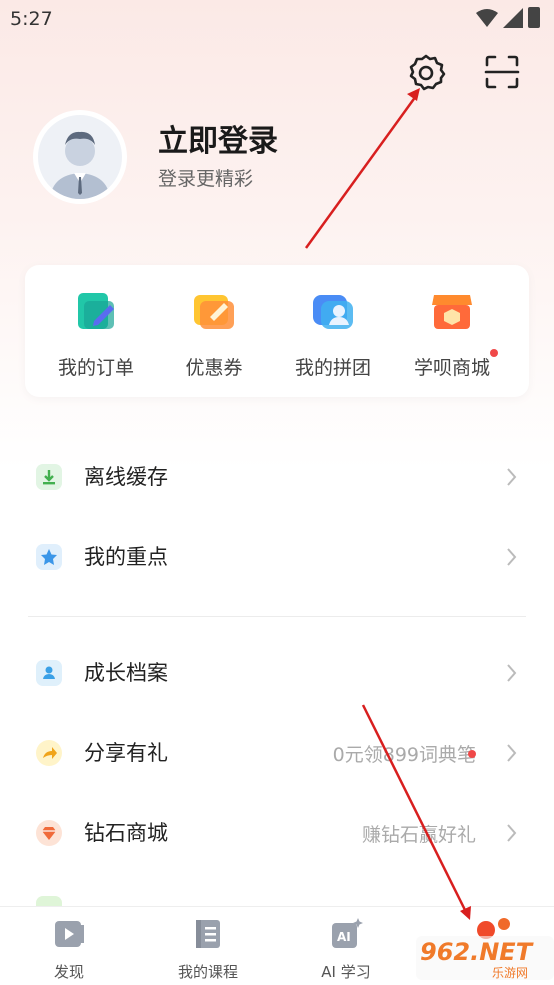  I want to click on watermark-logo: 962.NET 乐游网, so click(485, 949).